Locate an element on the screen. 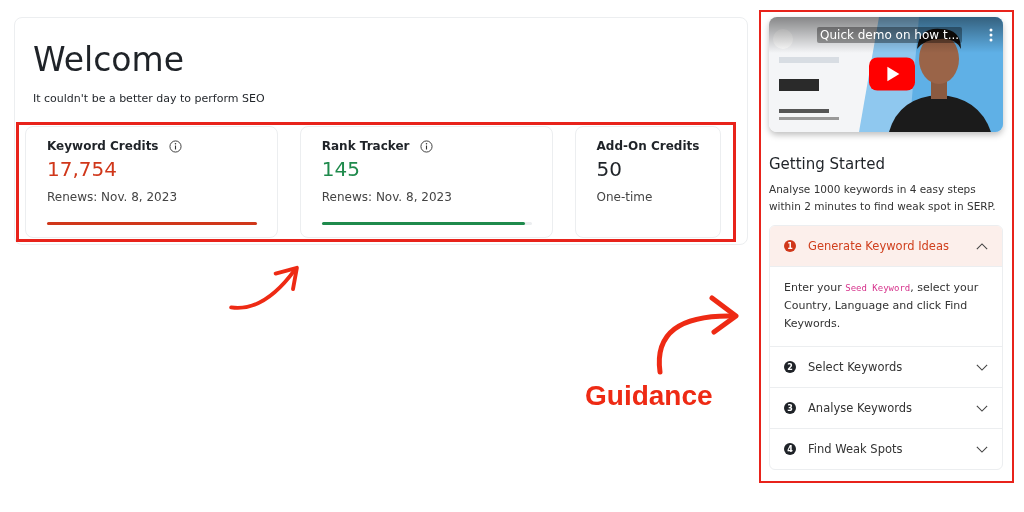 The image size is (1024, 512). welcome-title: Welcome is located at coordinates (109, 60).